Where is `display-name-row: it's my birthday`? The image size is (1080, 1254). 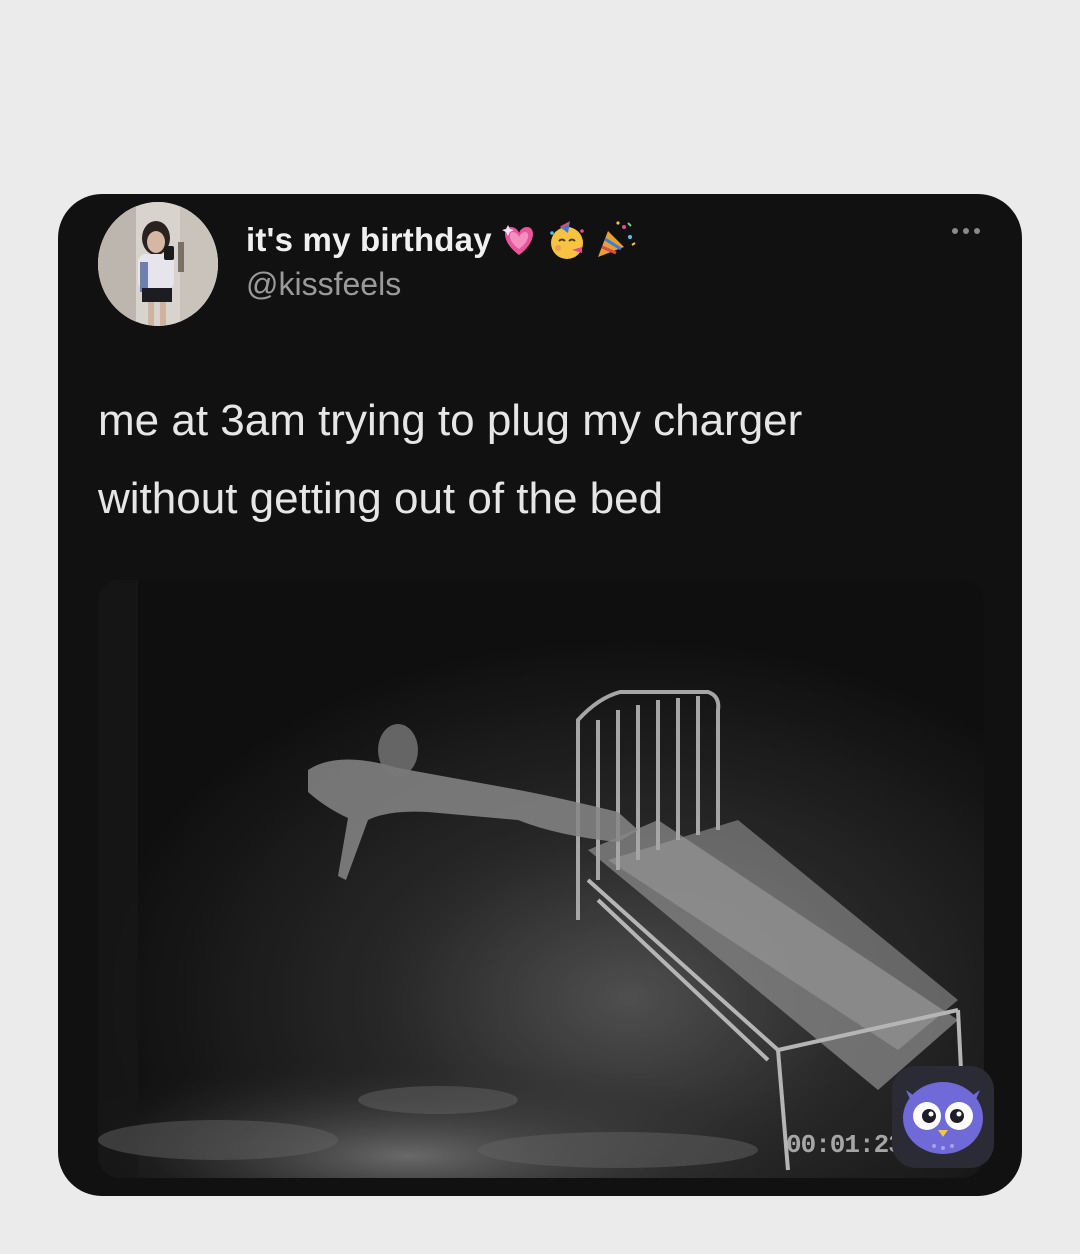 display-name-row: it's my birthday is located at coordinates (441, 240).